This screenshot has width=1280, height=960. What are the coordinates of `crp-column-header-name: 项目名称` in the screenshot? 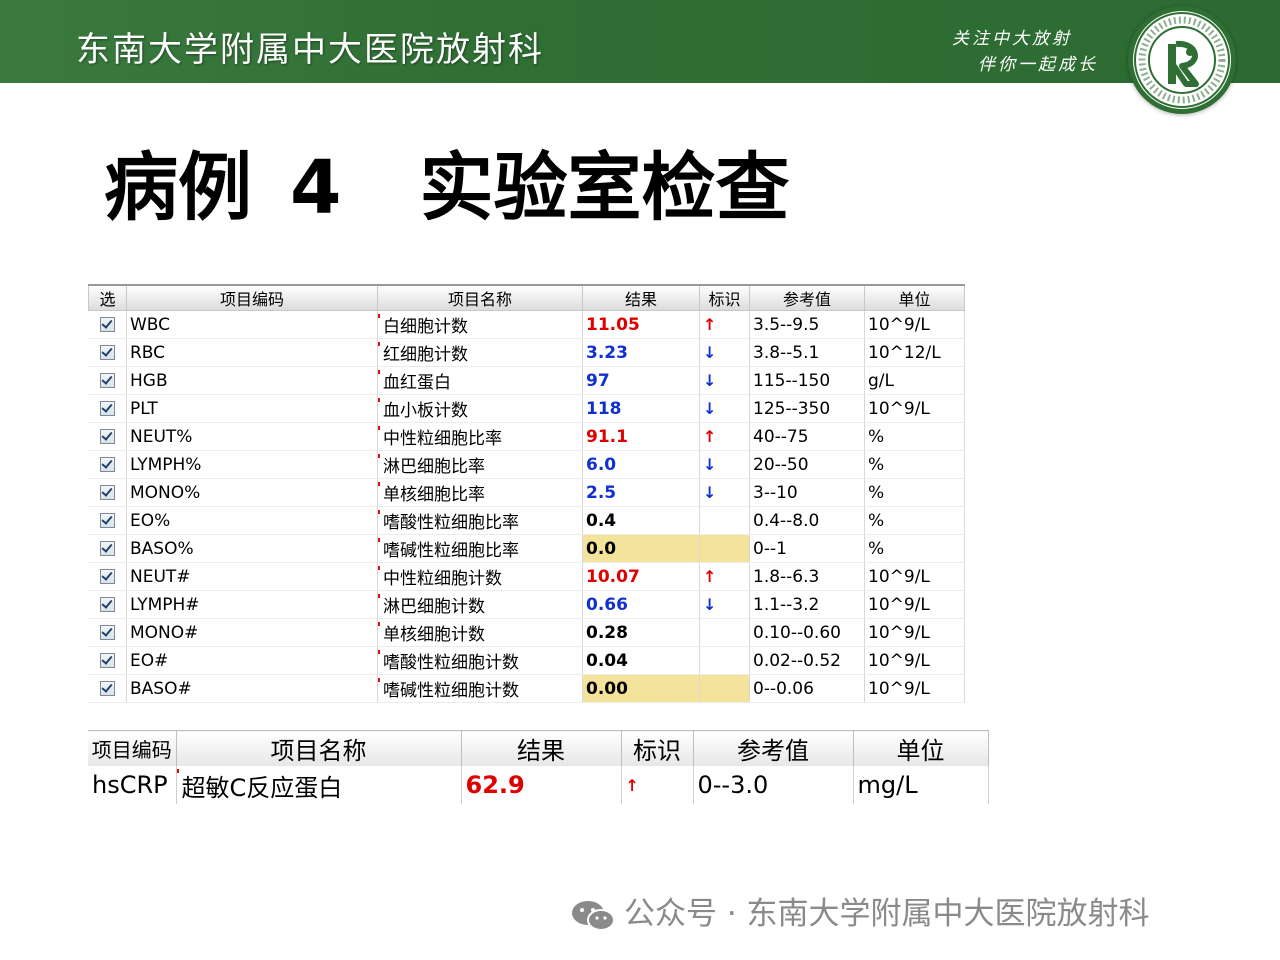 It's located at (319, 748).